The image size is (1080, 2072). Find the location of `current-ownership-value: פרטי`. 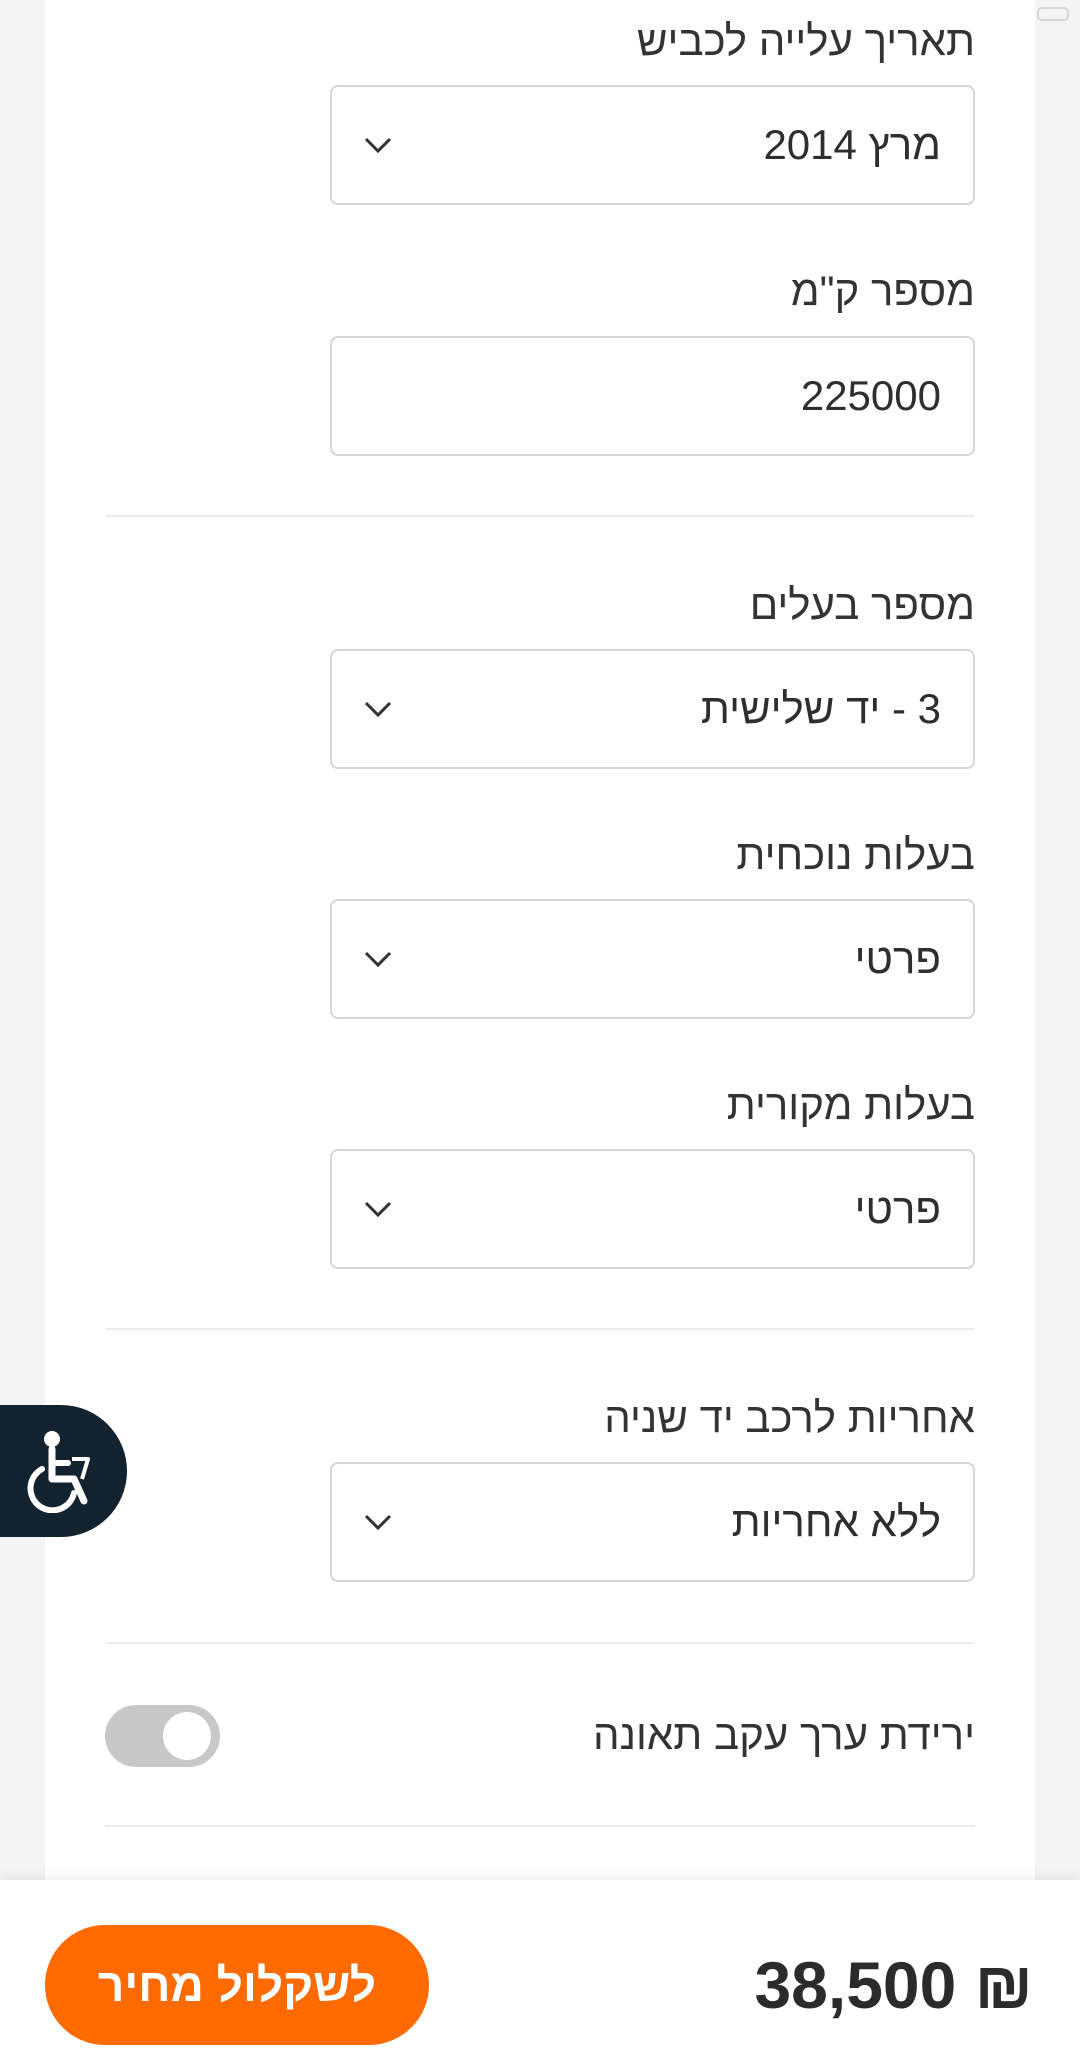

current-ownership-value: פרטי is located at coordinates (897, 958).